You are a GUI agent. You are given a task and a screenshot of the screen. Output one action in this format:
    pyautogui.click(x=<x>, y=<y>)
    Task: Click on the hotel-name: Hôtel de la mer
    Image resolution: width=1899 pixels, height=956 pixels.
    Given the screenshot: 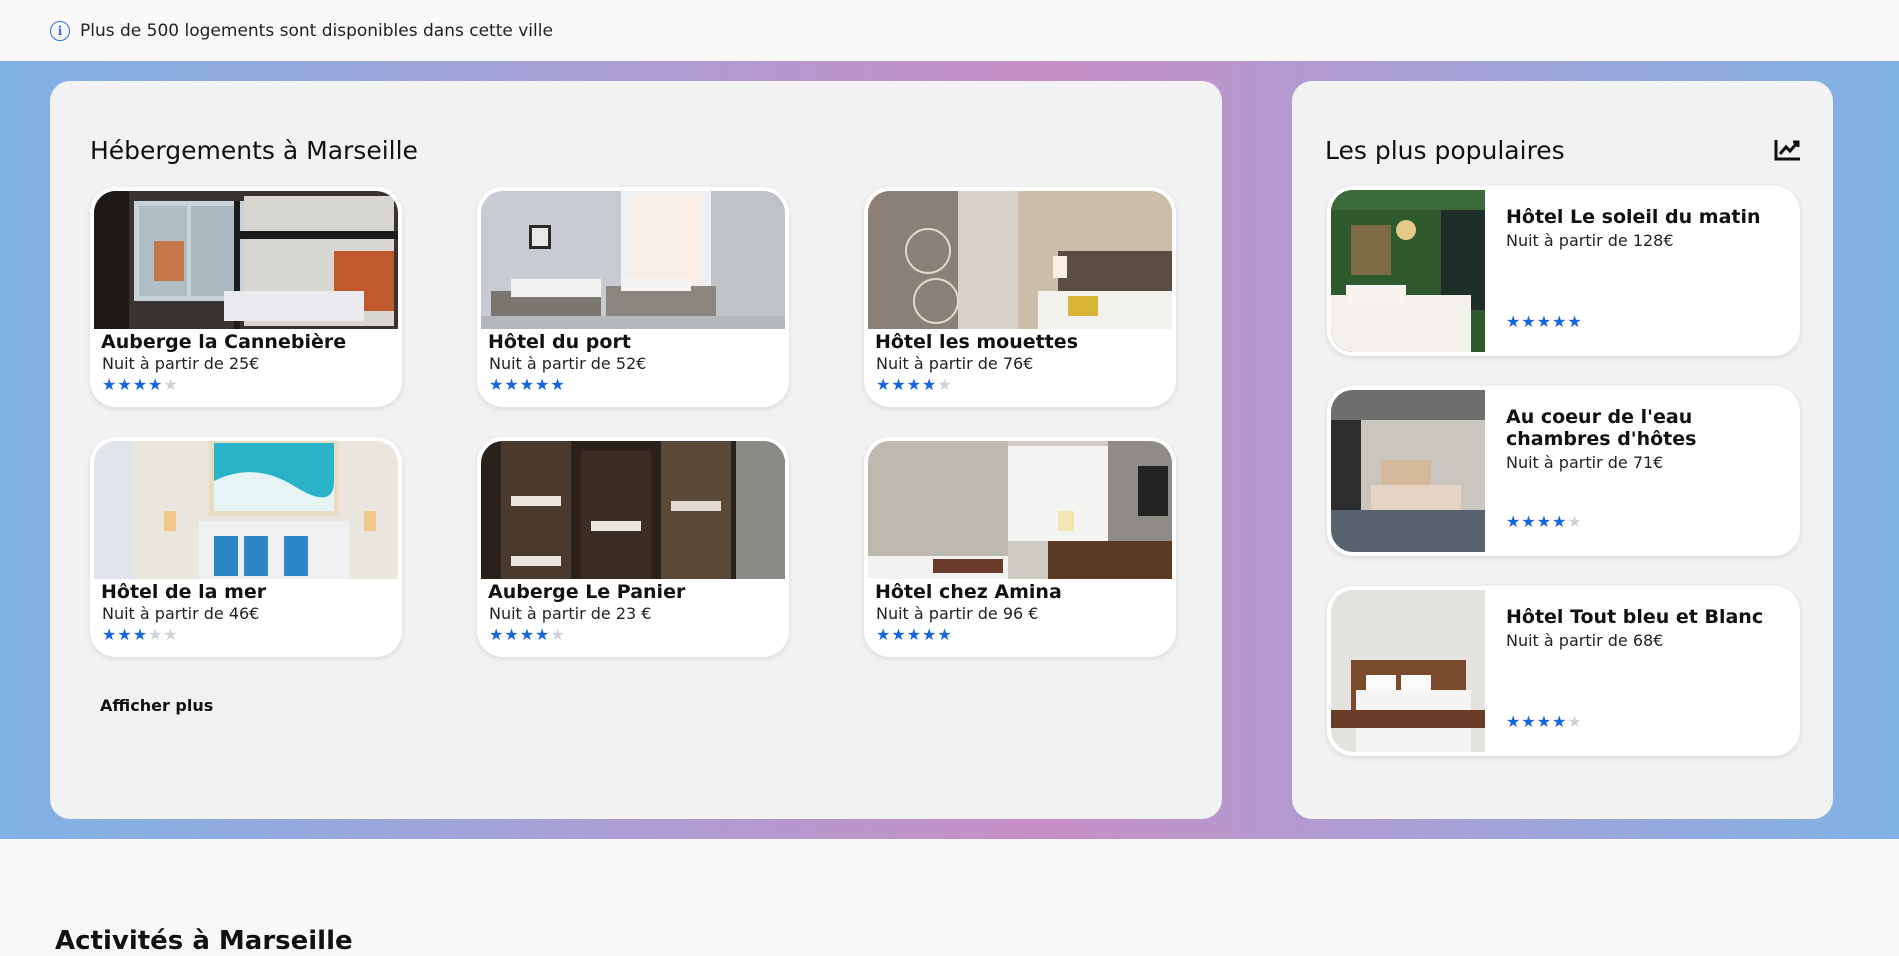 What is the action you would take?
    pyautogui.click(x=184, y=592)
    